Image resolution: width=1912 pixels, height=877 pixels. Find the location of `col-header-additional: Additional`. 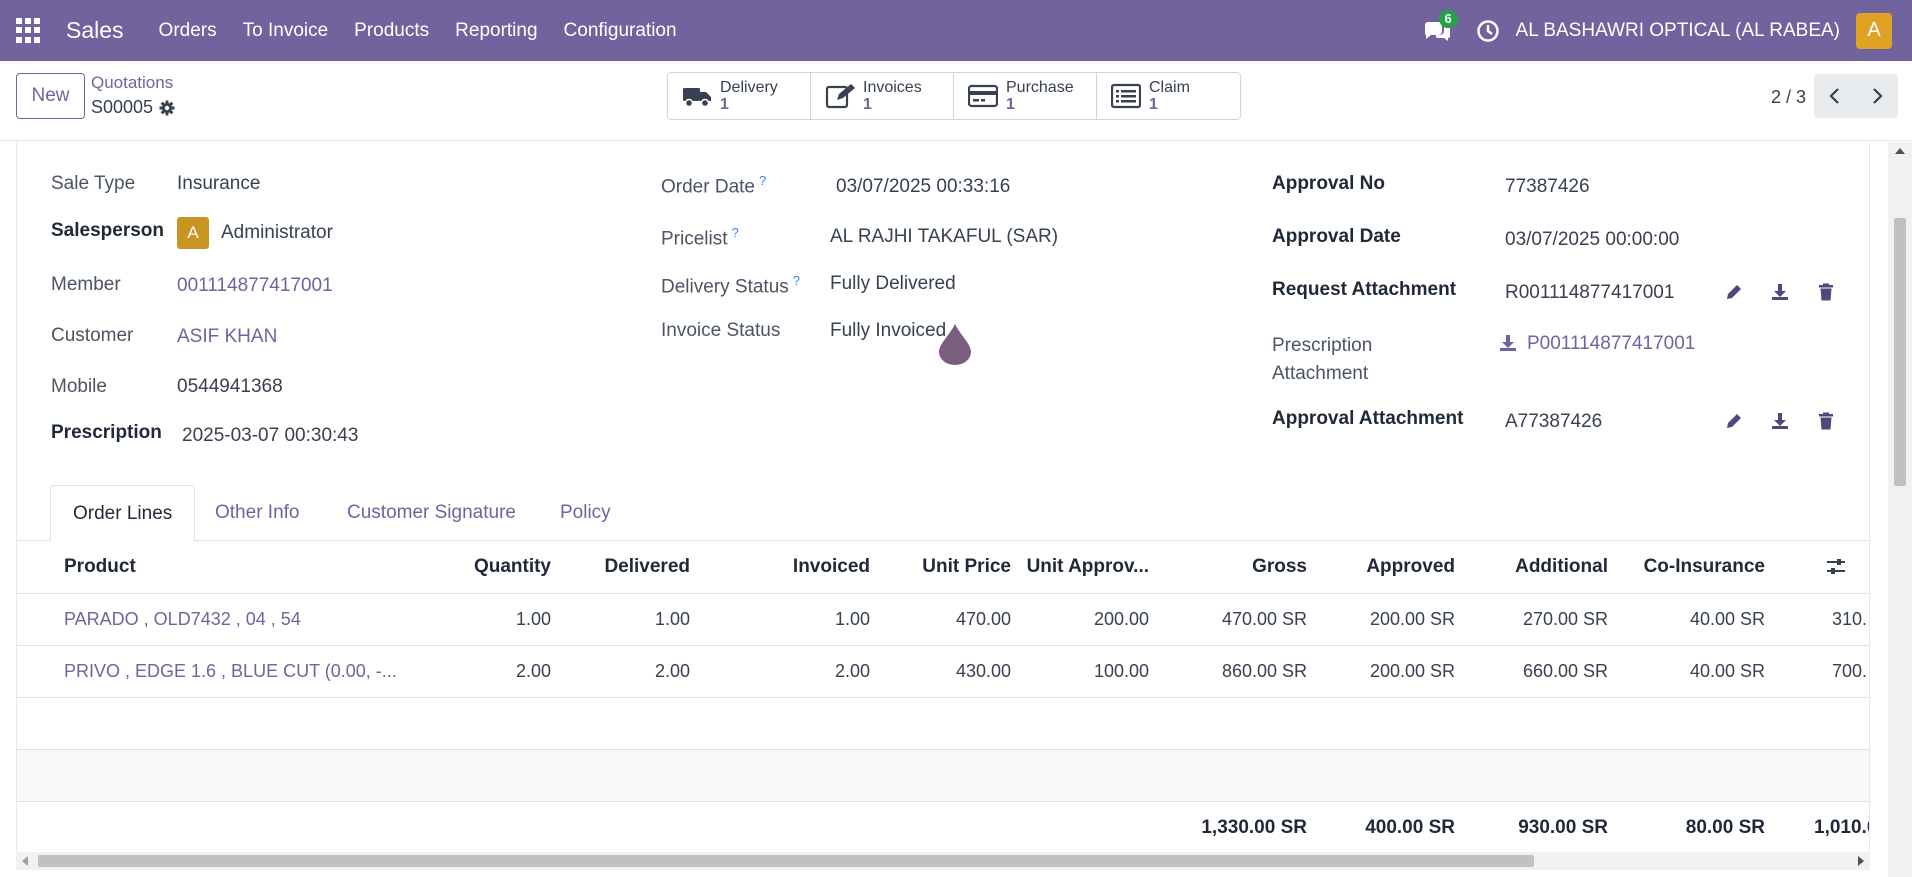

col-header-additional: Additional is located at coordinates (1561, 567).